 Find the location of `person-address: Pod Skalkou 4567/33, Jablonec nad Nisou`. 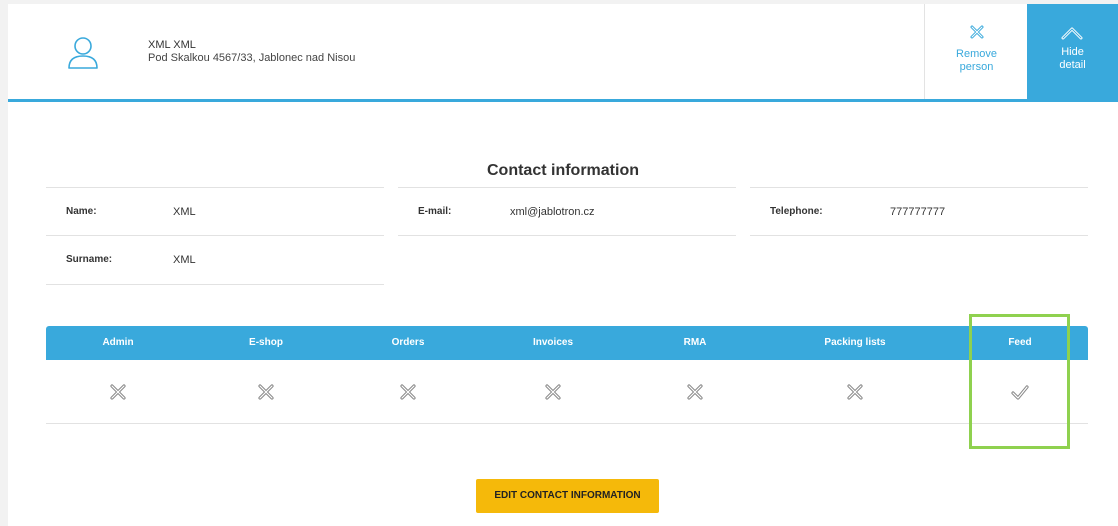

person-address: Pod Skalkou 4567/33, Jablonec nad Nisou is located at coordinates (252, 58).